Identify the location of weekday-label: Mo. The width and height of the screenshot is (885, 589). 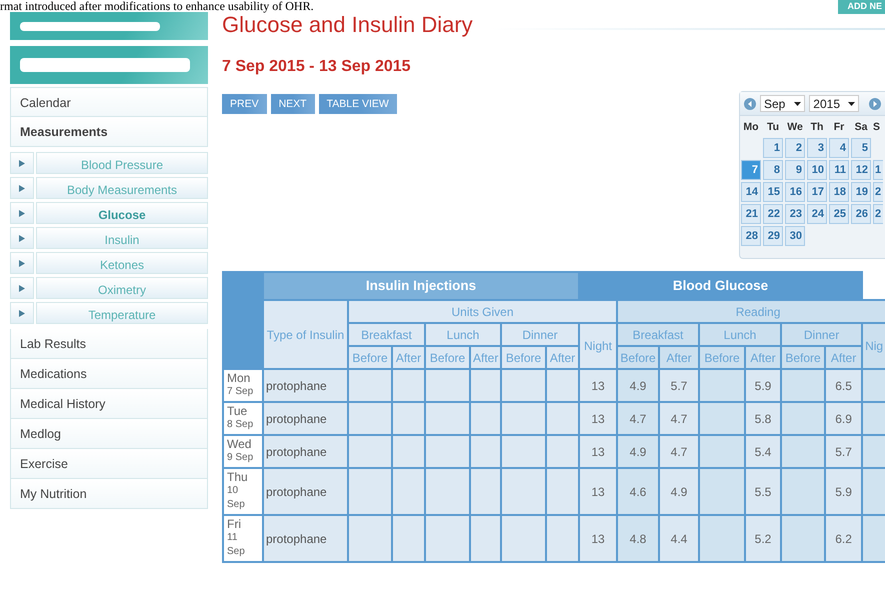
(751, 127).